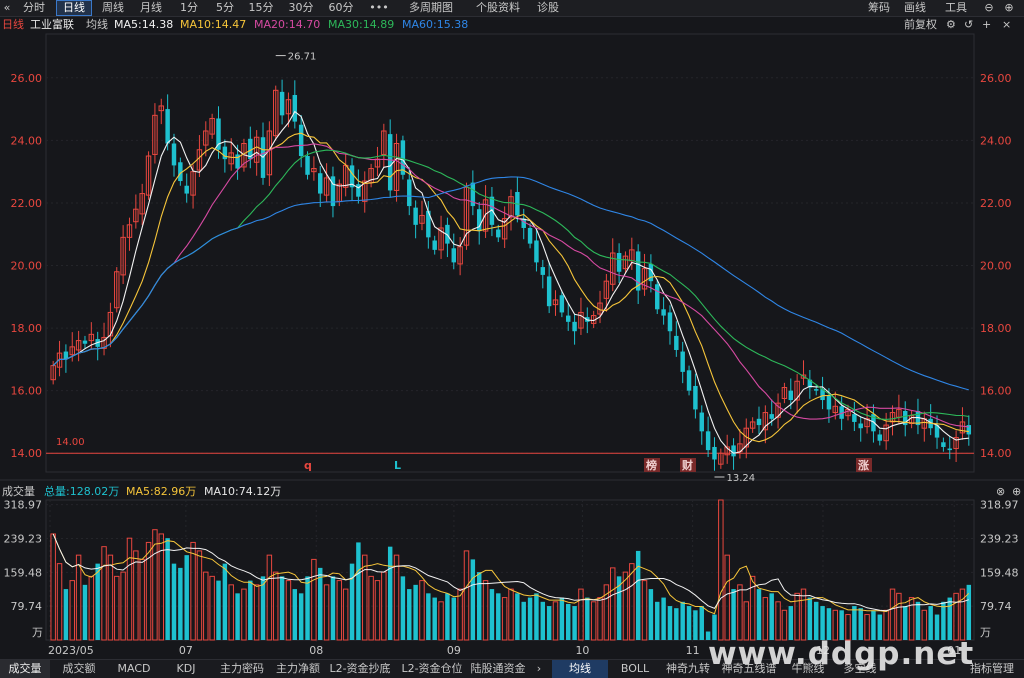  What do you see at coordinates (432, 669) in the screenshot?
I see `tab-l2-position: L2-资金仓位` at bounding box center [432, 669].